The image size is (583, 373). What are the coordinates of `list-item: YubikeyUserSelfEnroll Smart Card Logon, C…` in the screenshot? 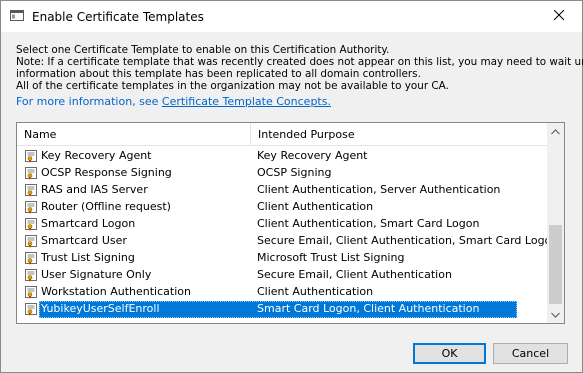 It's located at (282, 309).